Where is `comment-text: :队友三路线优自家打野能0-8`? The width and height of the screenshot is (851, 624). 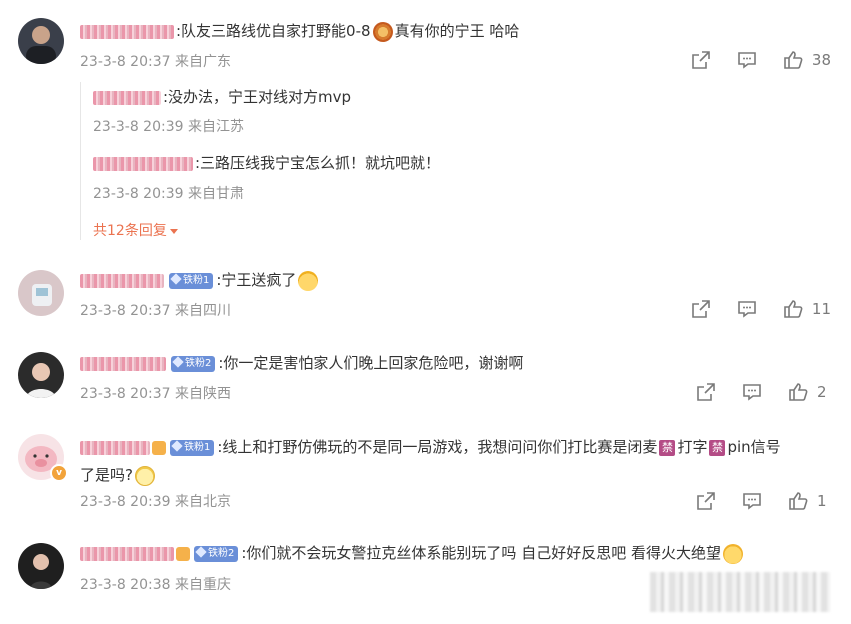 comment-text: :队友三路线优自家打野能0-8 is located at coordinates (273, 31).